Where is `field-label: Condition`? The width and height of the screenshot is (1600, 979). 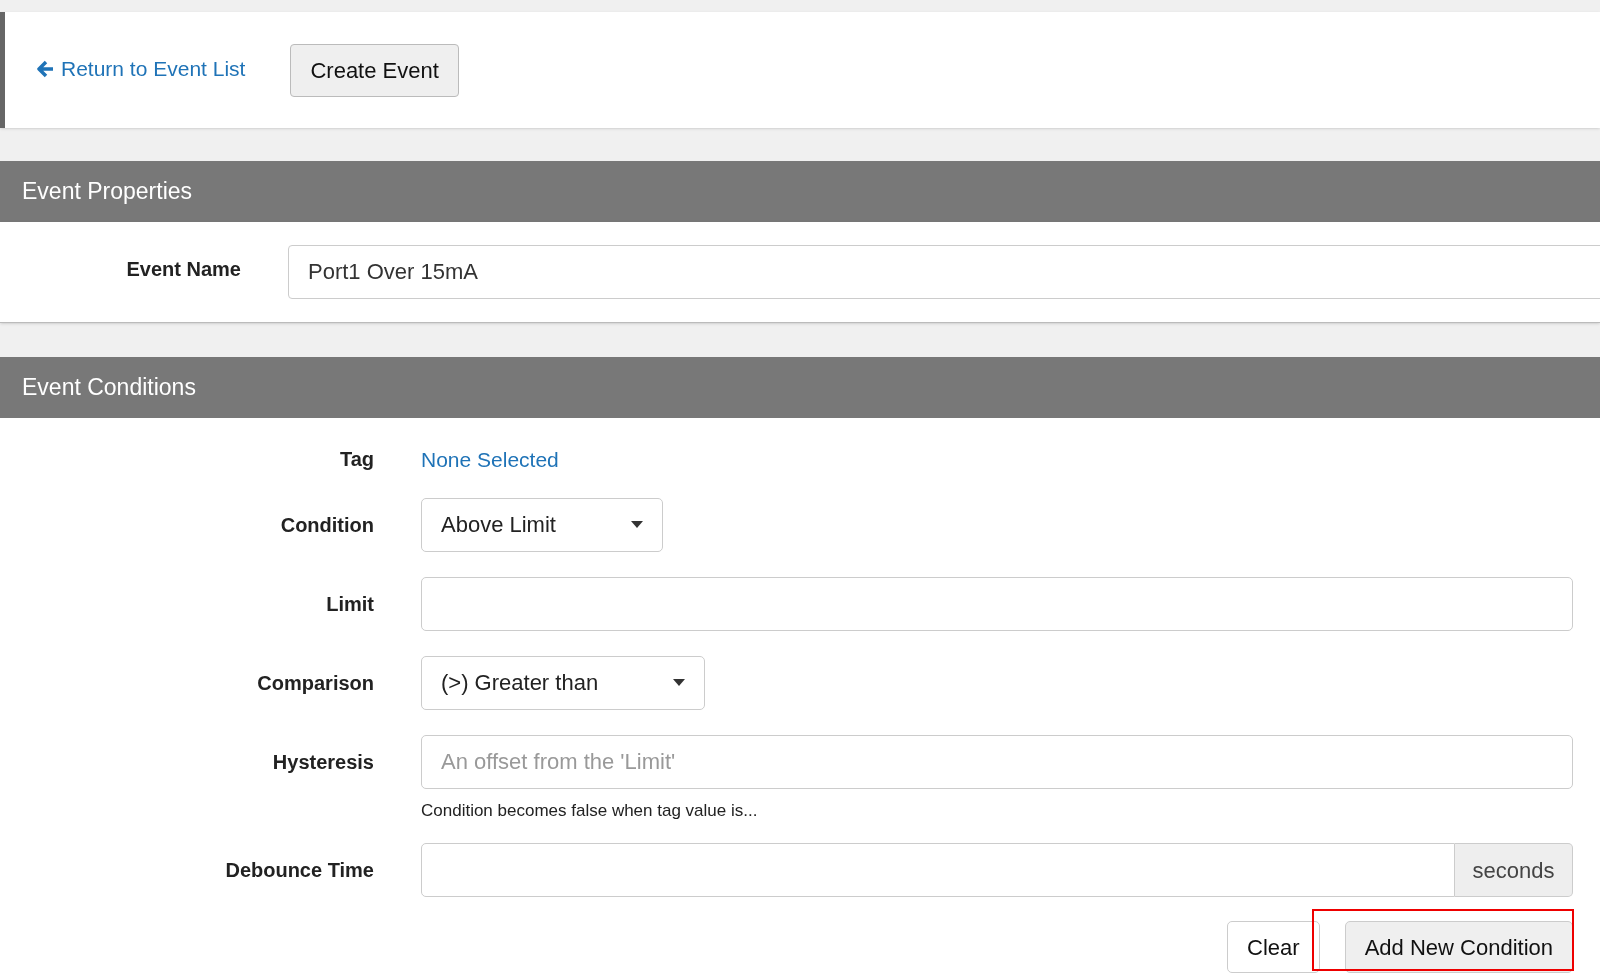
field-label: Condition is located at coordinates (326, 525).